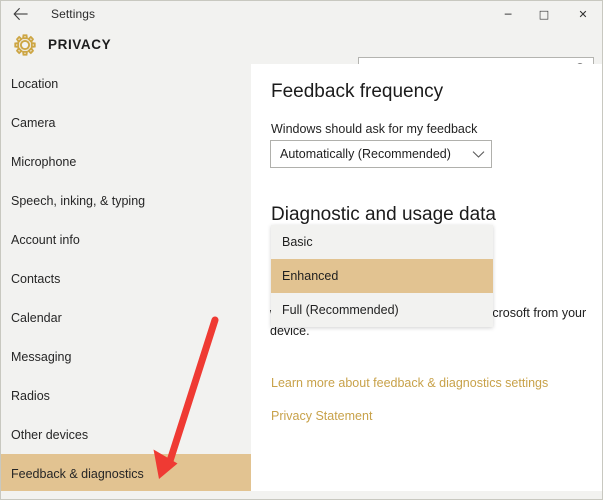 This screenshot has width=603, height=500. I want to click on sidebar-item-radios: Radios, so click(126, 395).